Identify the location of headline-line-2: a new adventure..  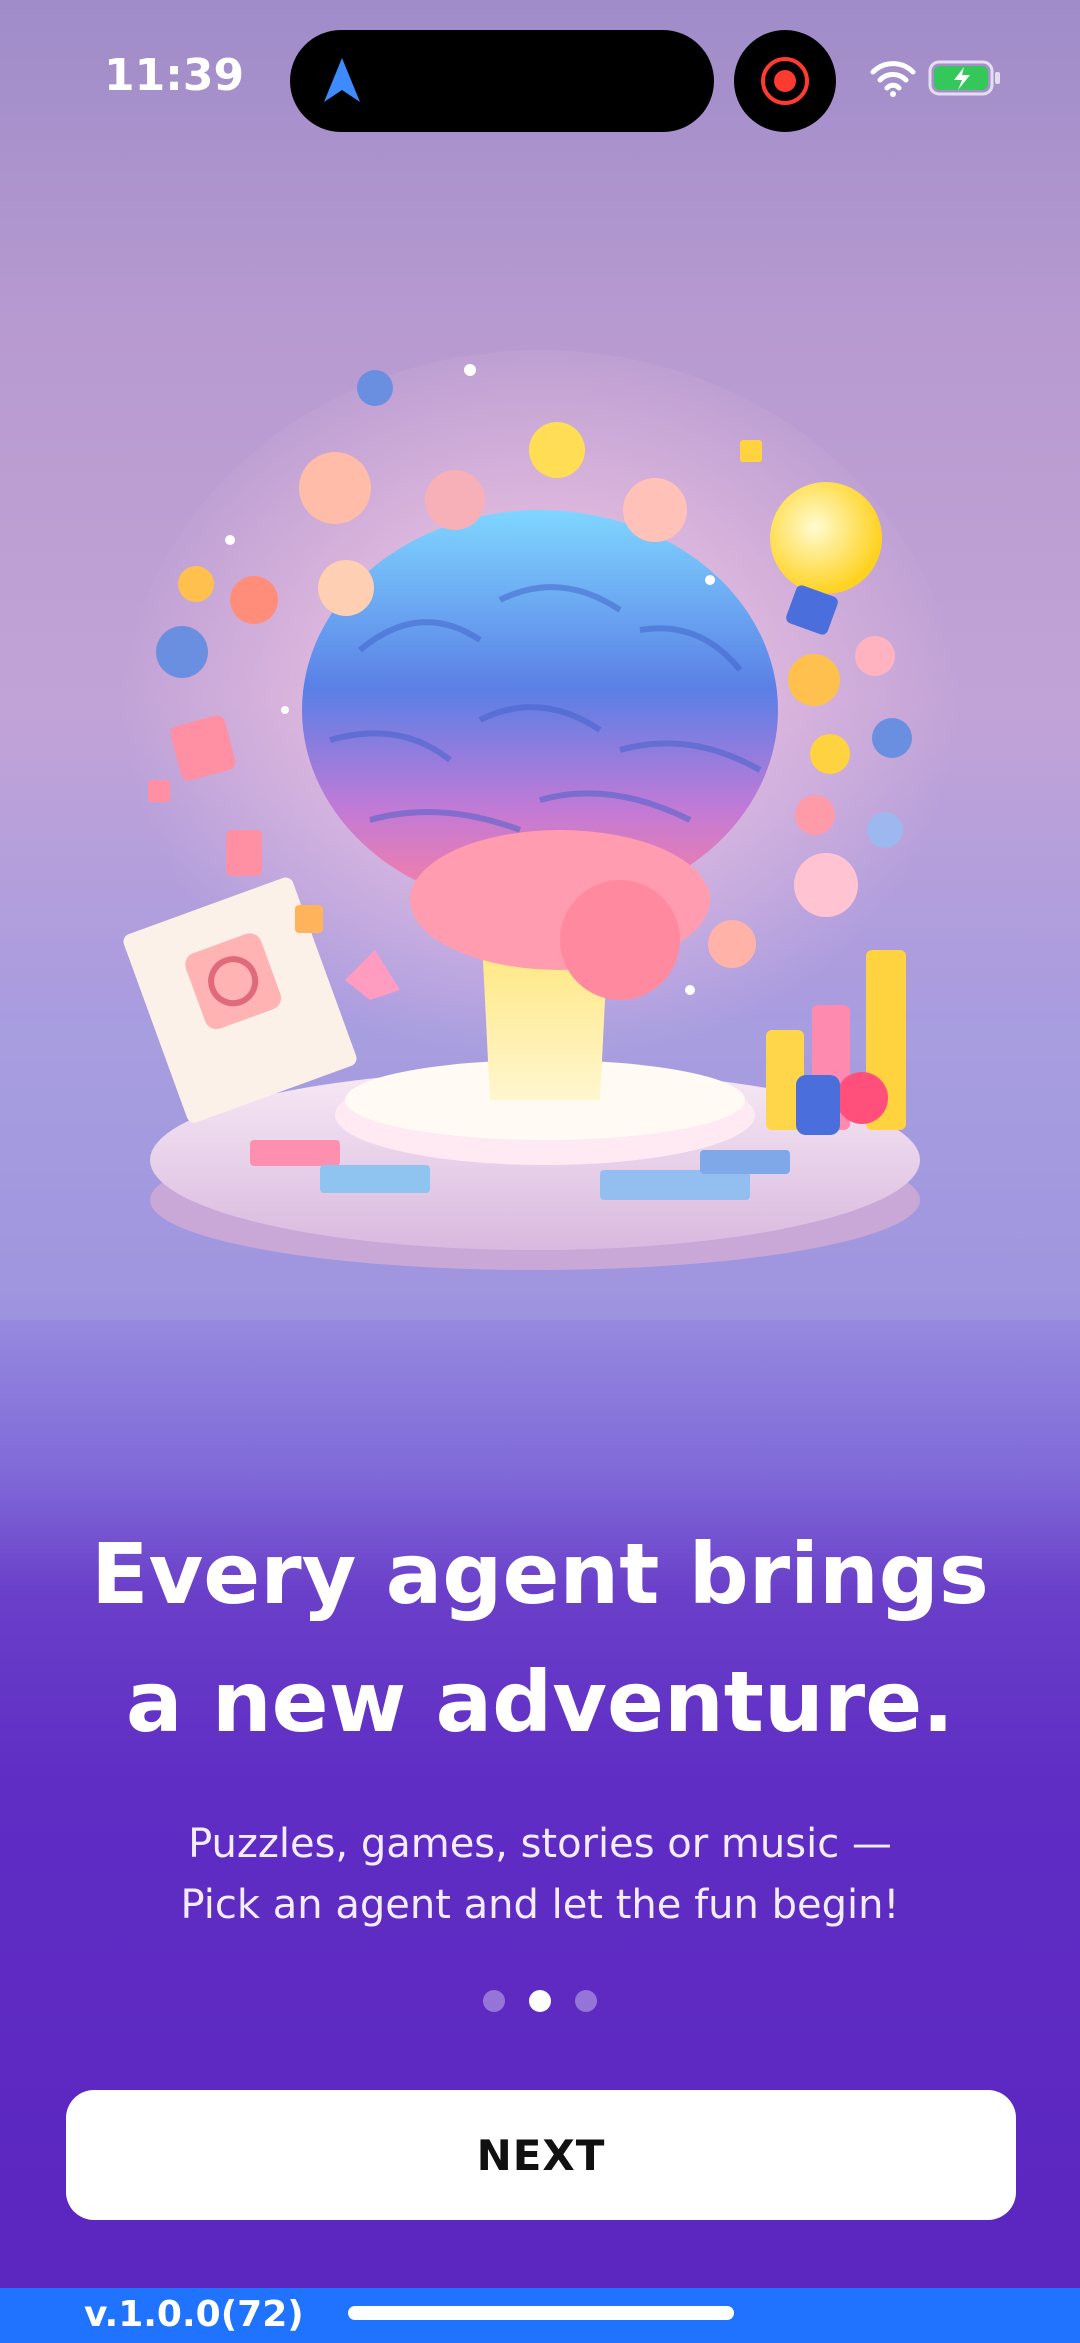
(540, 1702).